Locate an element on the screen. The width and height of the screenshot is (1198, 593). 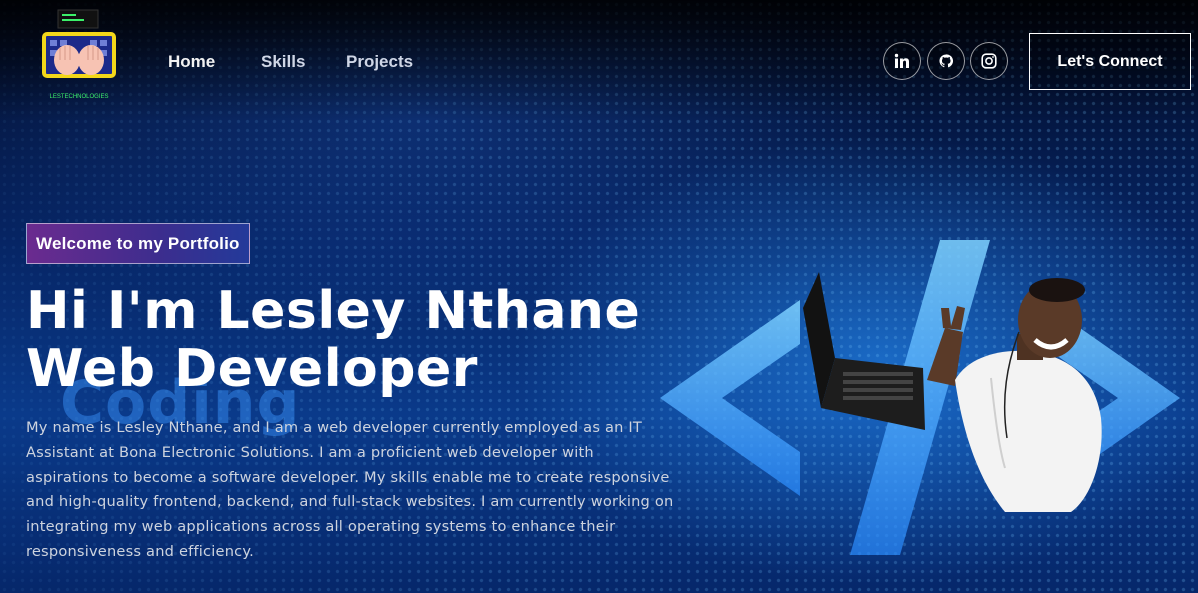
hero-title: Hi I'm Lesley Nthane Web Developer is located at coordinates (333, 340).